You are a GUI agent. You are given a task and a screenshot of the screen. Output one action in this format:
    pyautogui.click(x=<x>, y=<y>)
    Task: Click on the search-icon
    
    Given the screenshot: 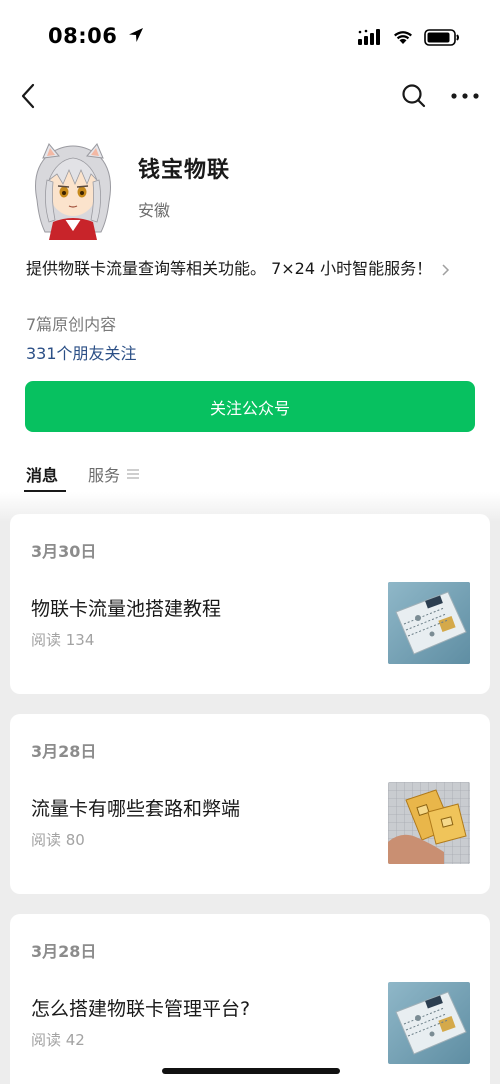 What is the action you would take?
    pyautogui.click(x=414, y=96)
    